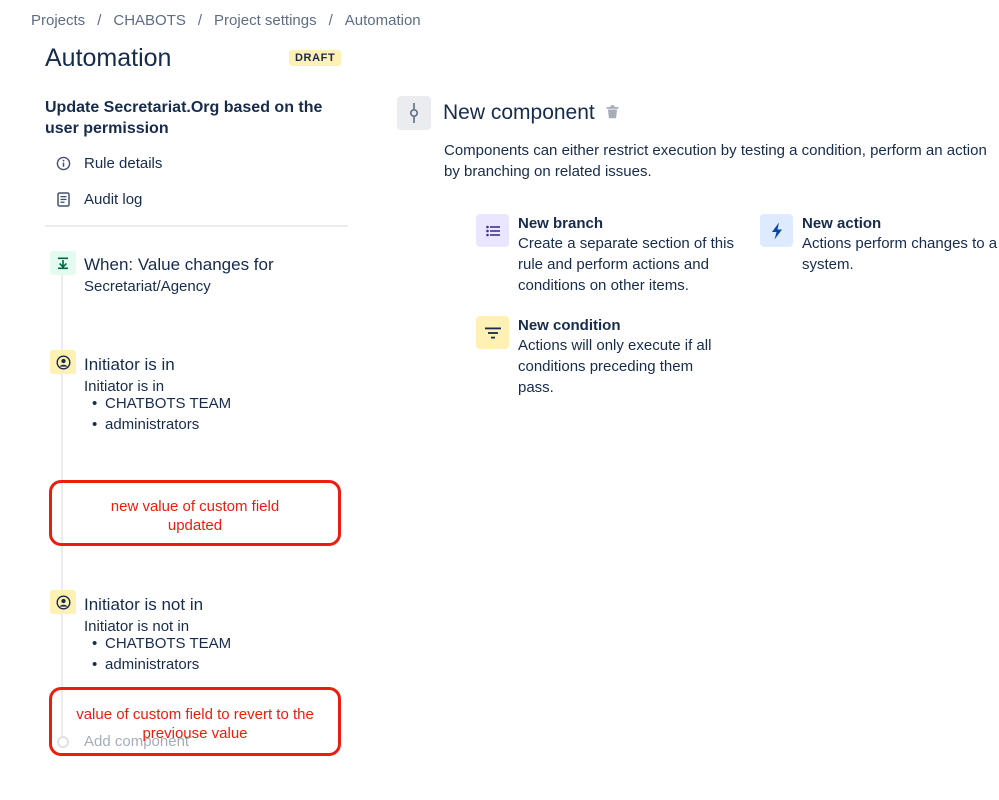  Describe the element at coordinates (63, 263) in the screenshot. I see `trigger-icon` at that location.